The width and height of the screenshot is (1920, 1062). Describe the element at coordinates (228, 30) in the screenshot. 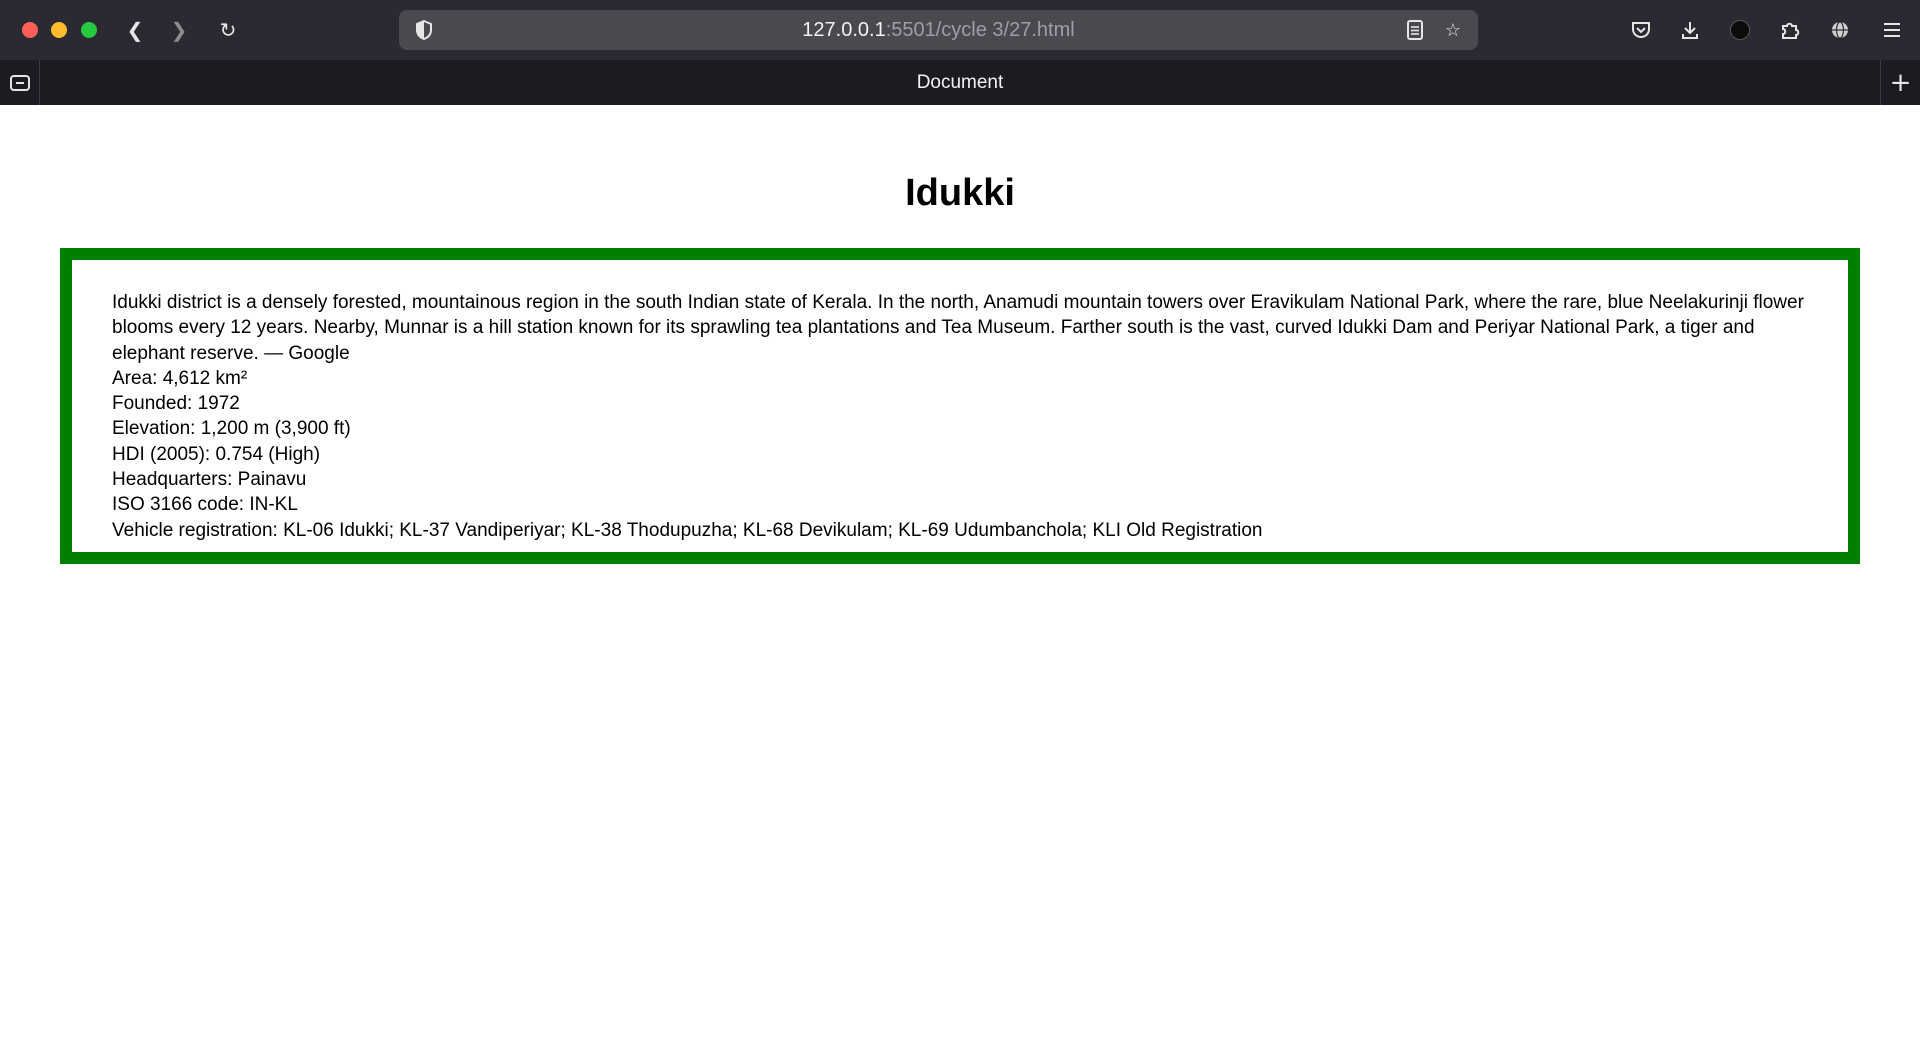

I see `reload-icon: ↻` at that location.